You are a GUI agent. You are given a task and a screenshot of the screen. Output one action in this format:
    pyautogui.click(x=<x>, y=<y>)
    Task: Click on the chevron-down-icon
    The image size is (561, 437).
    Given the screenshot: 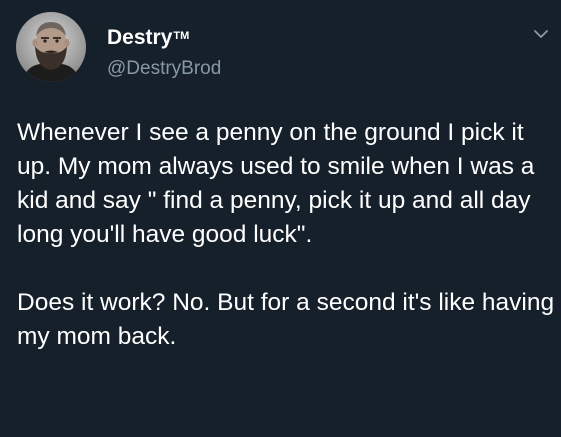 What is the action you would take?
    pyautogui.click(x=541, y=34)
    